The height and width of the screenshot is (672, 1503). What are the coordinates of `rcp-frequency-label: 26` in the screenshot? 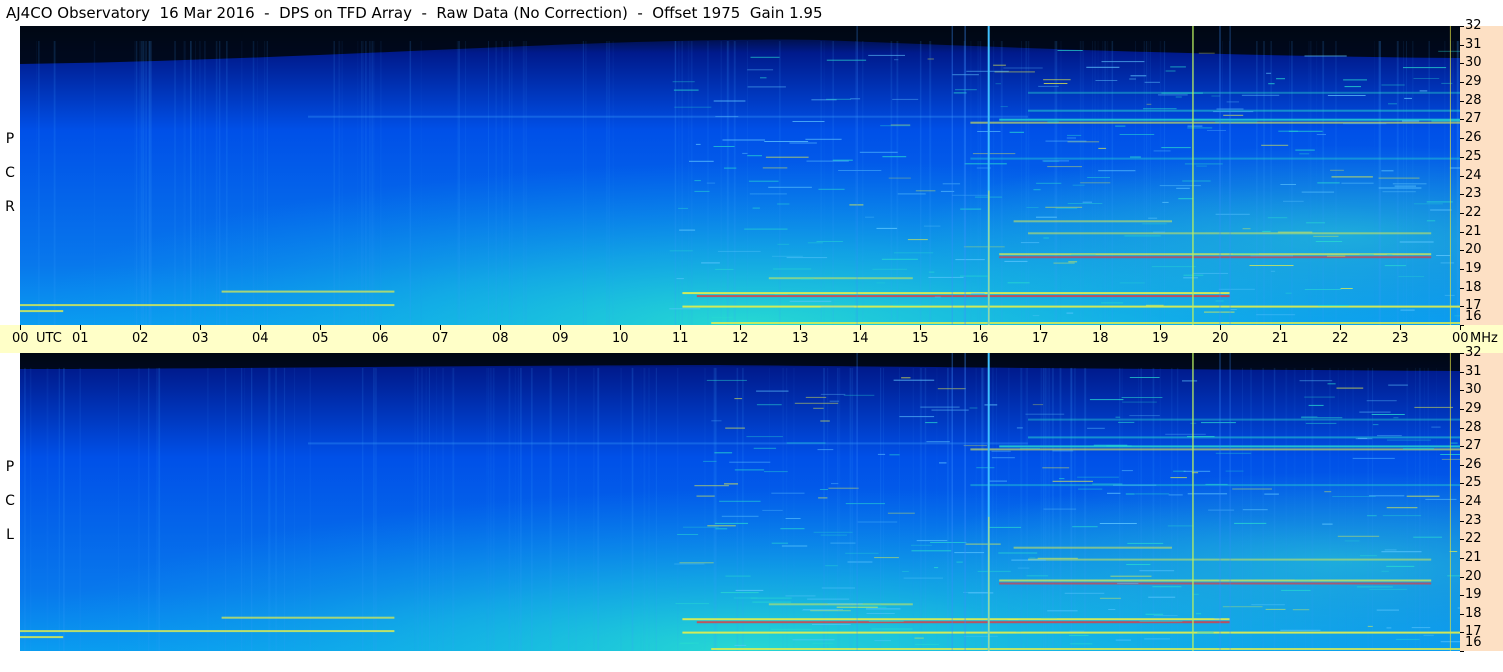 It's located at (1473, 138).